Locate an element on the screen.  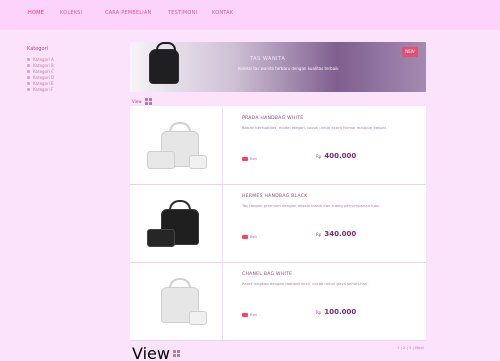
sidebar-item-label: Kategori D is located at coordinates (44, 77).